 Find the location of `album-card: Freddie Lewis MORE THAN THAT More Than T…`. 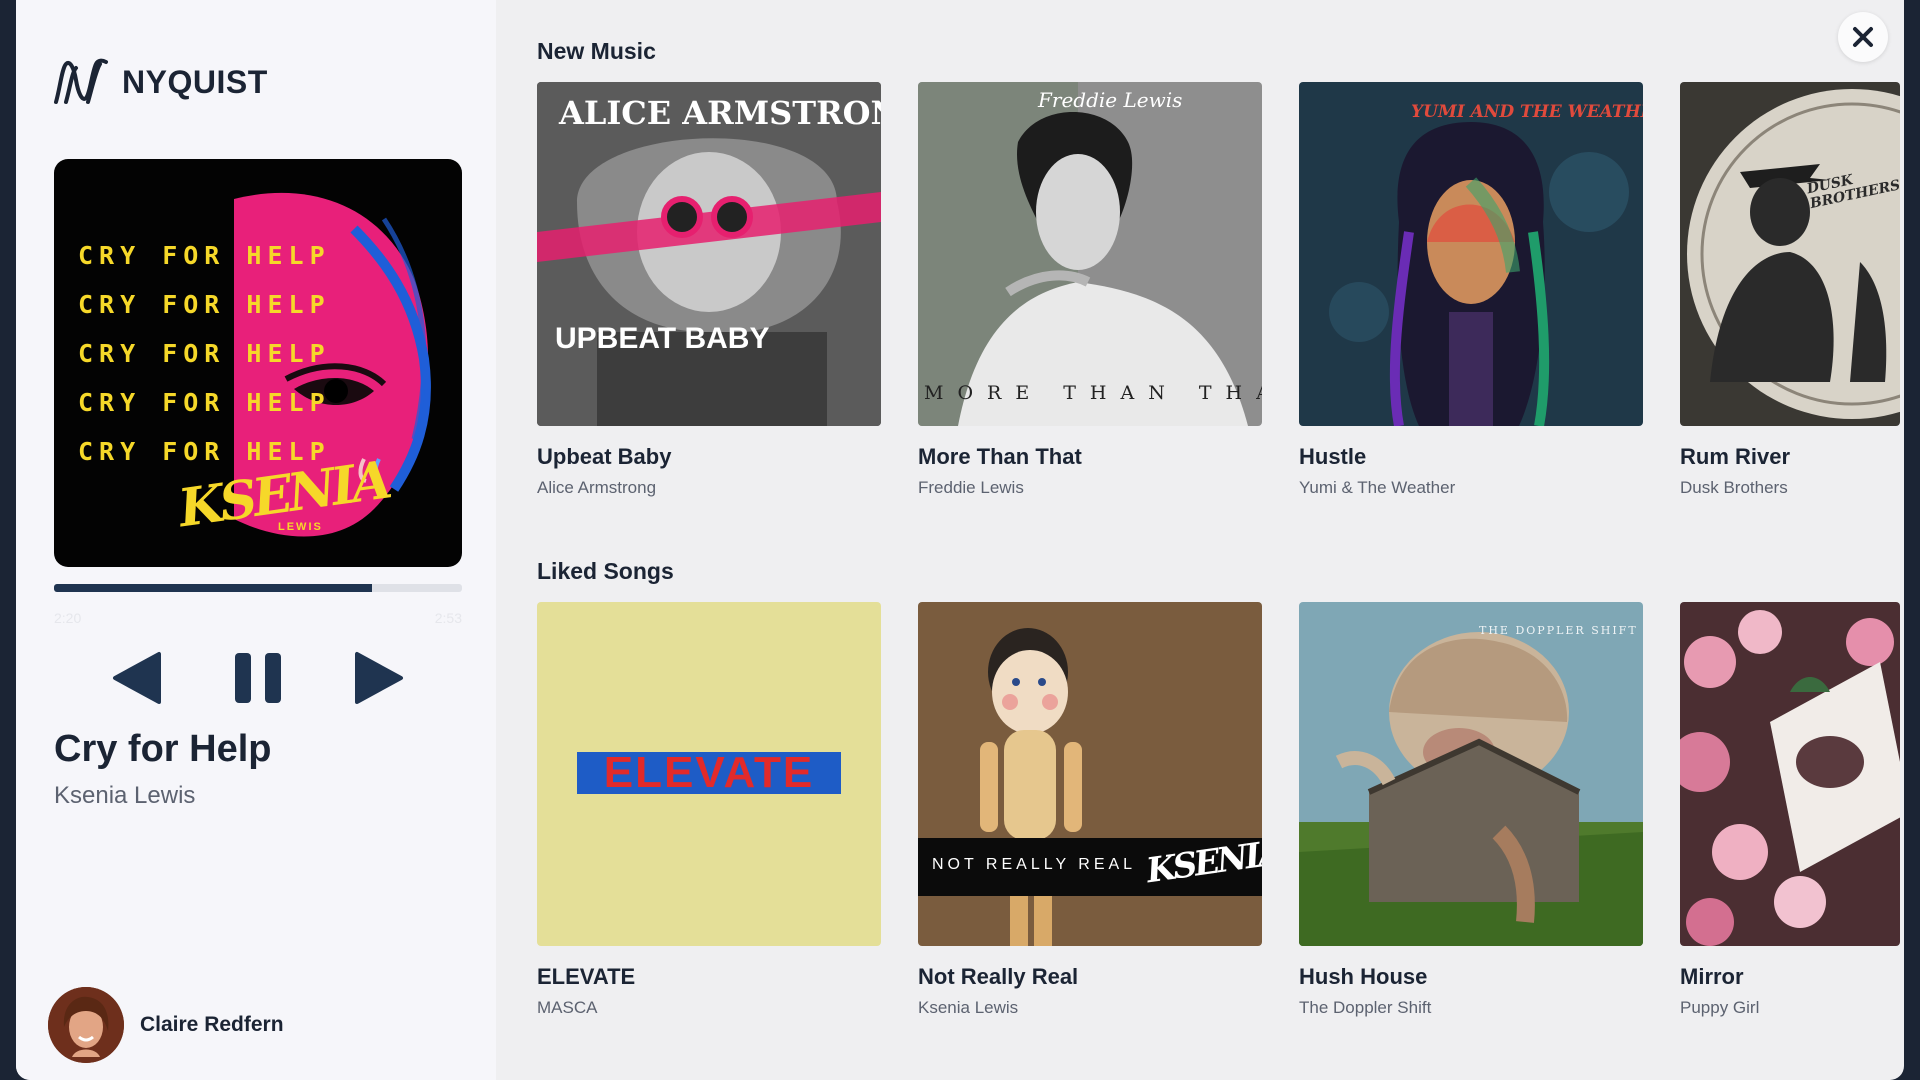

album-card: Freddie Lewis MORE THAN THAT More Than T… is located at coordinates (1090, 290).